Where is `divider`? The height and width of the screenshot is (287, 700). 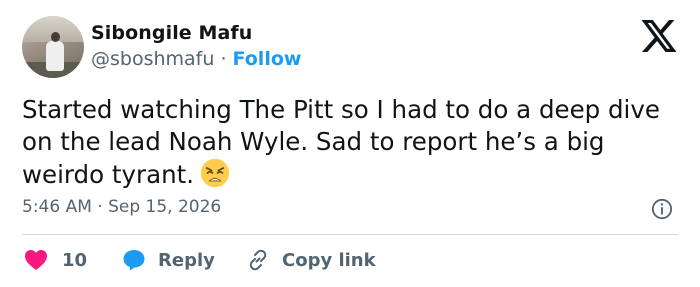 divider is located at coordinates (350, 234).